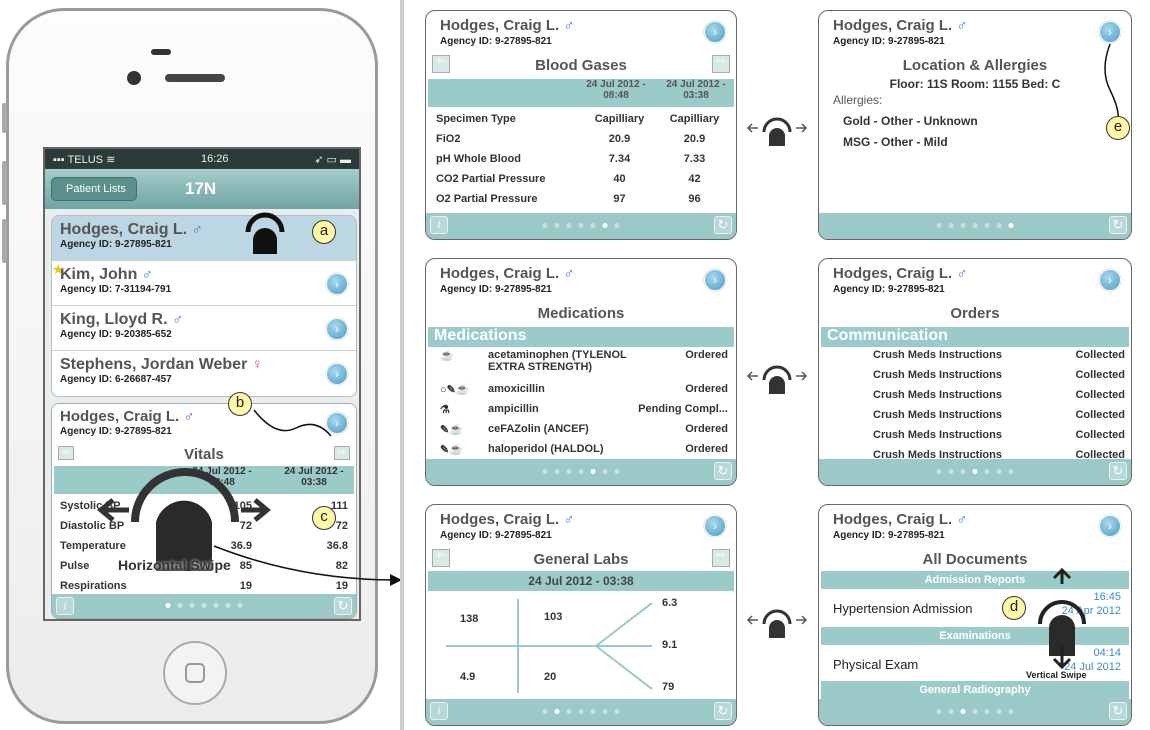  I want to click on med-icons: ☕, so click(447, 356).